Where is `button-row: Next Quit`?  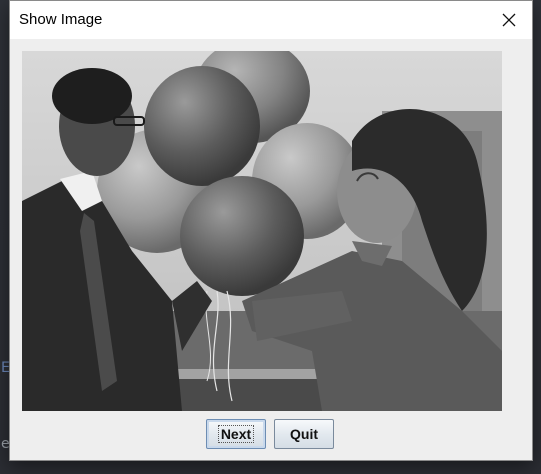 button-row: Next Quit is located at coordinates (271, 435).